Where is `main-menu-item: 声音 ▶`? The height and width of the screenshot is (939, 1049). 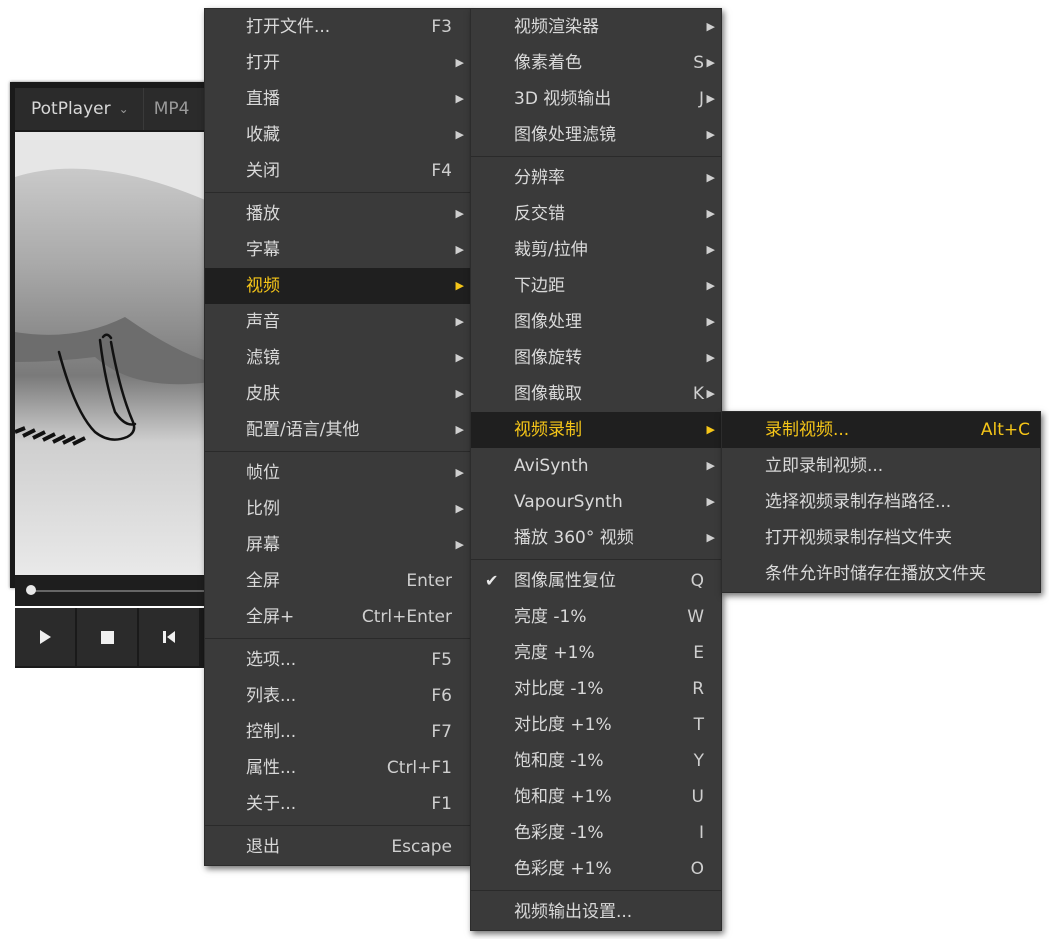
main-menu-item: 声音 ▶ is located at coordinates (337, 322).